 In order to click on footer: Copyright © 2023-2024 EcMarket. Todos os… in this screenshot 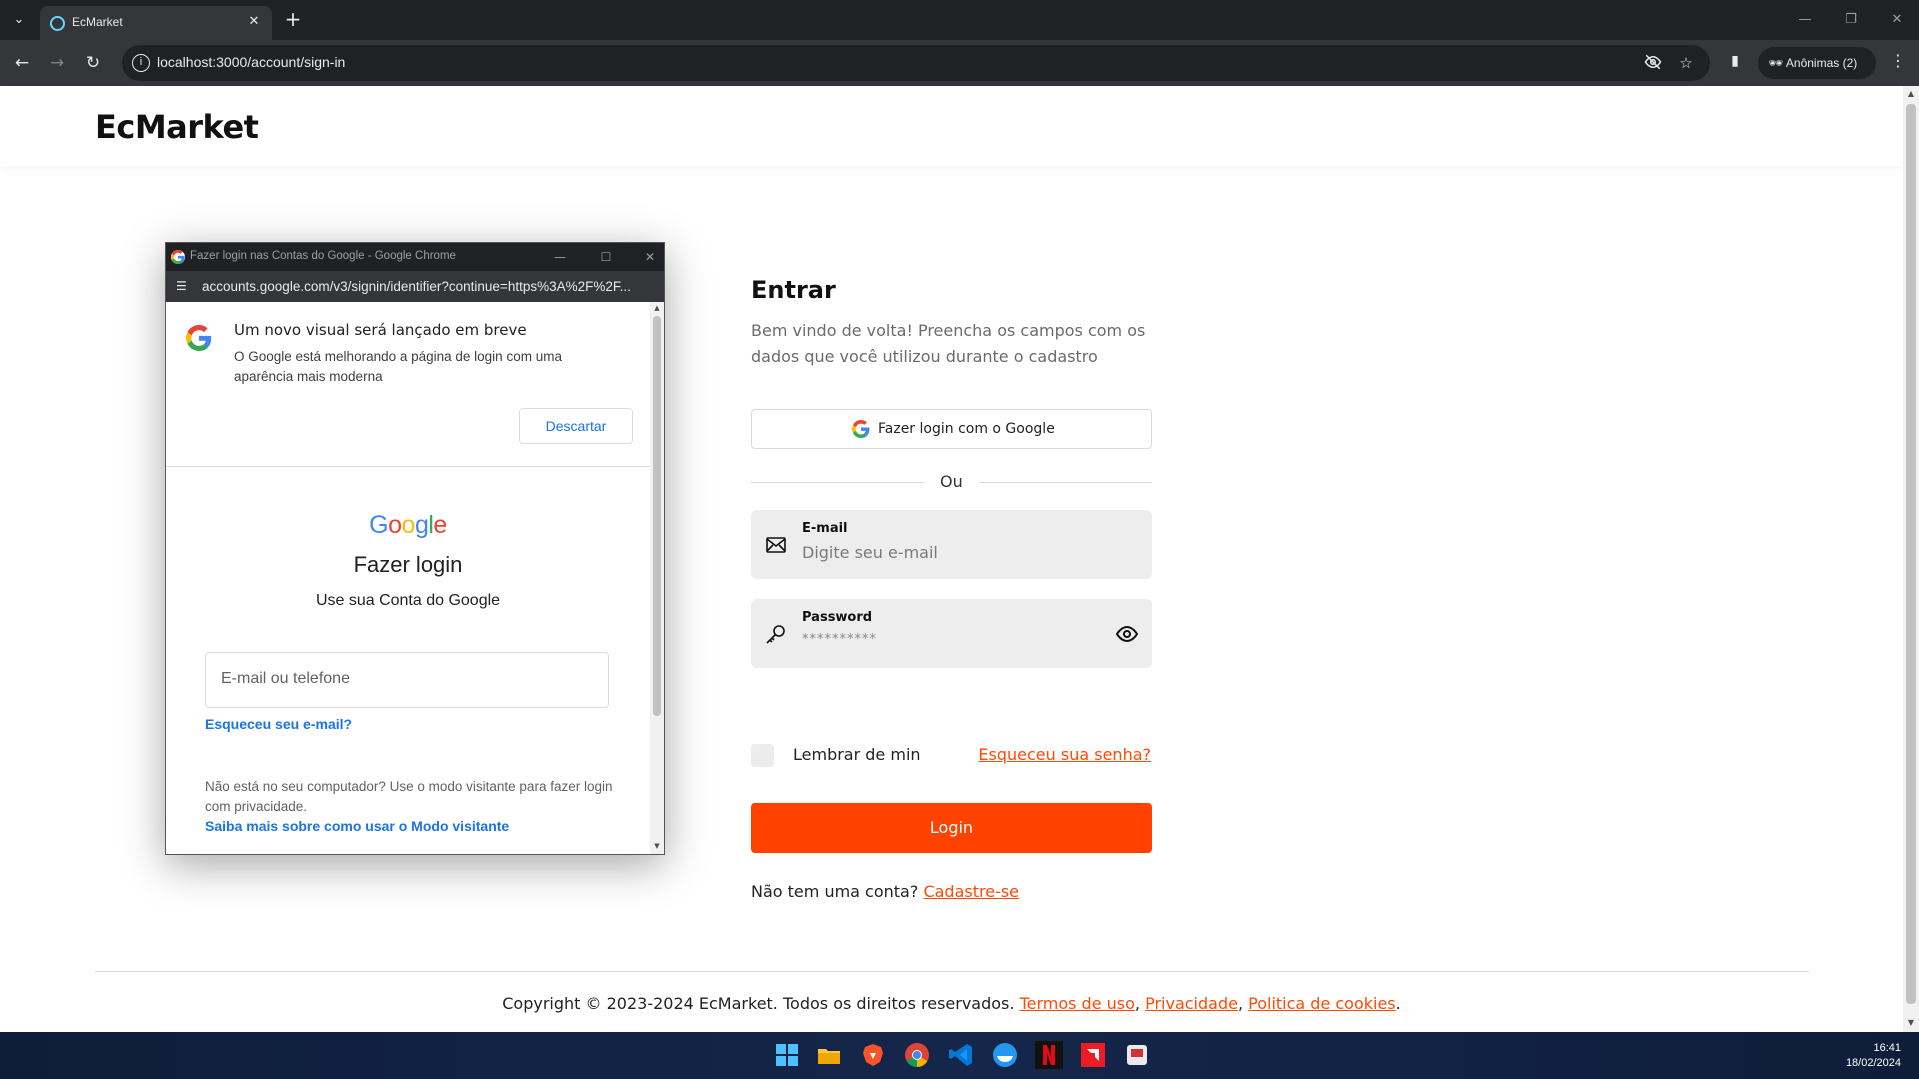, I will do `click(951, 1003)`.